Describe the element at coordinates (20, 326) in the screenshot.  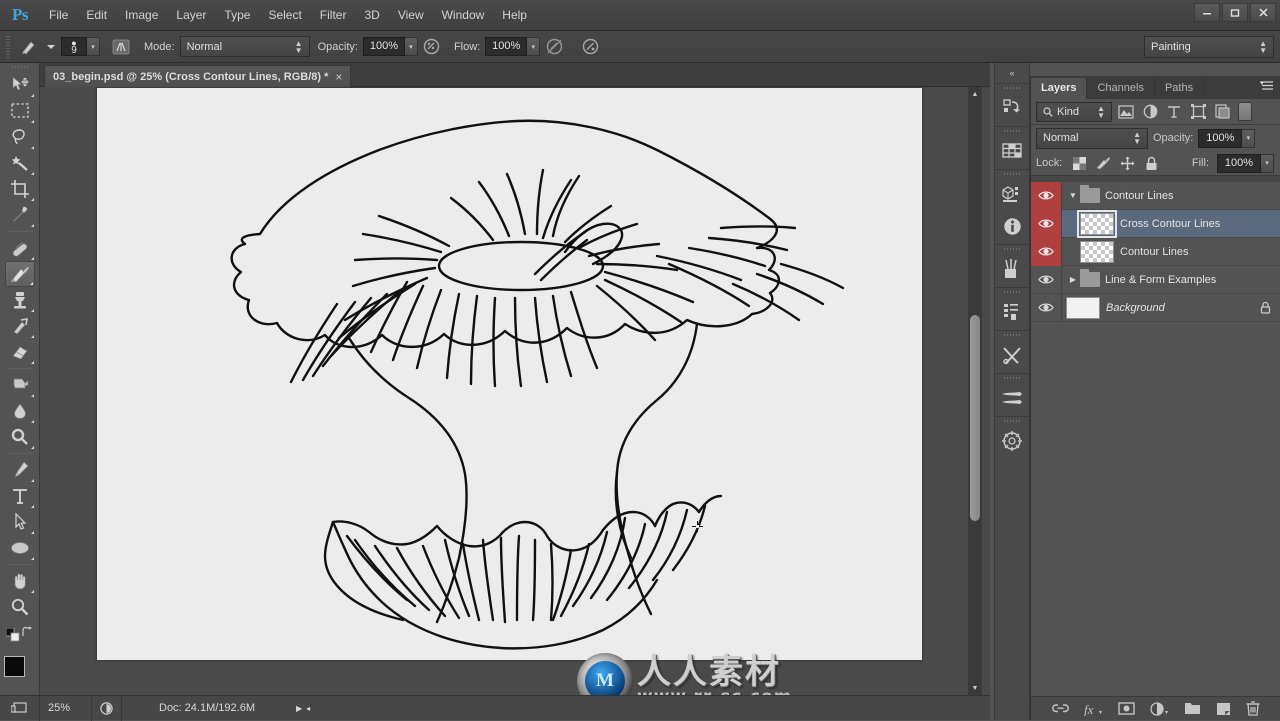
I see `history-brush-tool` at that location.